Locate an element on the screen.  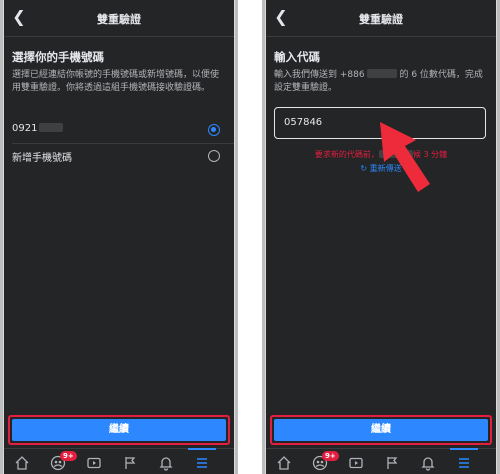
section-heading: 選擇你的手機號碼 is located at coordinates (58, 57).